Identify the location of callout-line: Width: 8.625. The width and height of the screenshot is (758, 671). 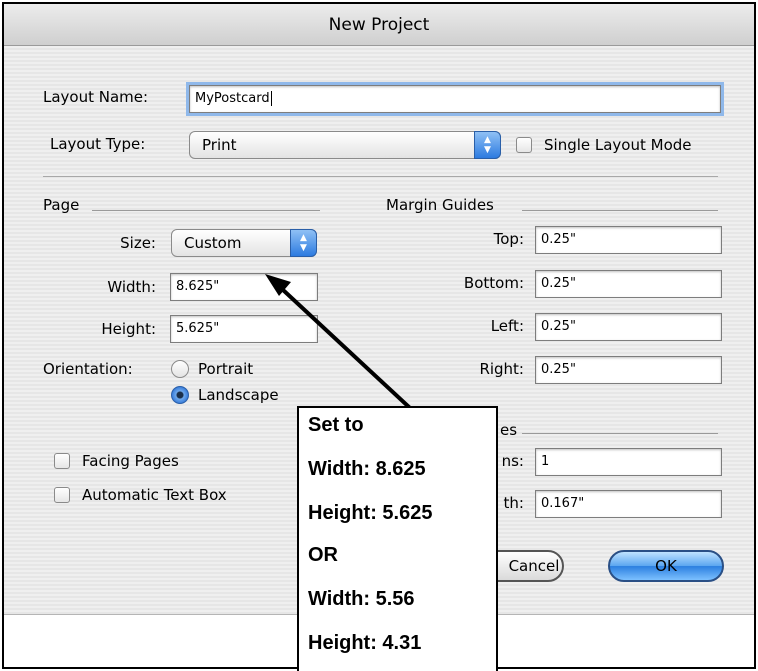
(367, 469).